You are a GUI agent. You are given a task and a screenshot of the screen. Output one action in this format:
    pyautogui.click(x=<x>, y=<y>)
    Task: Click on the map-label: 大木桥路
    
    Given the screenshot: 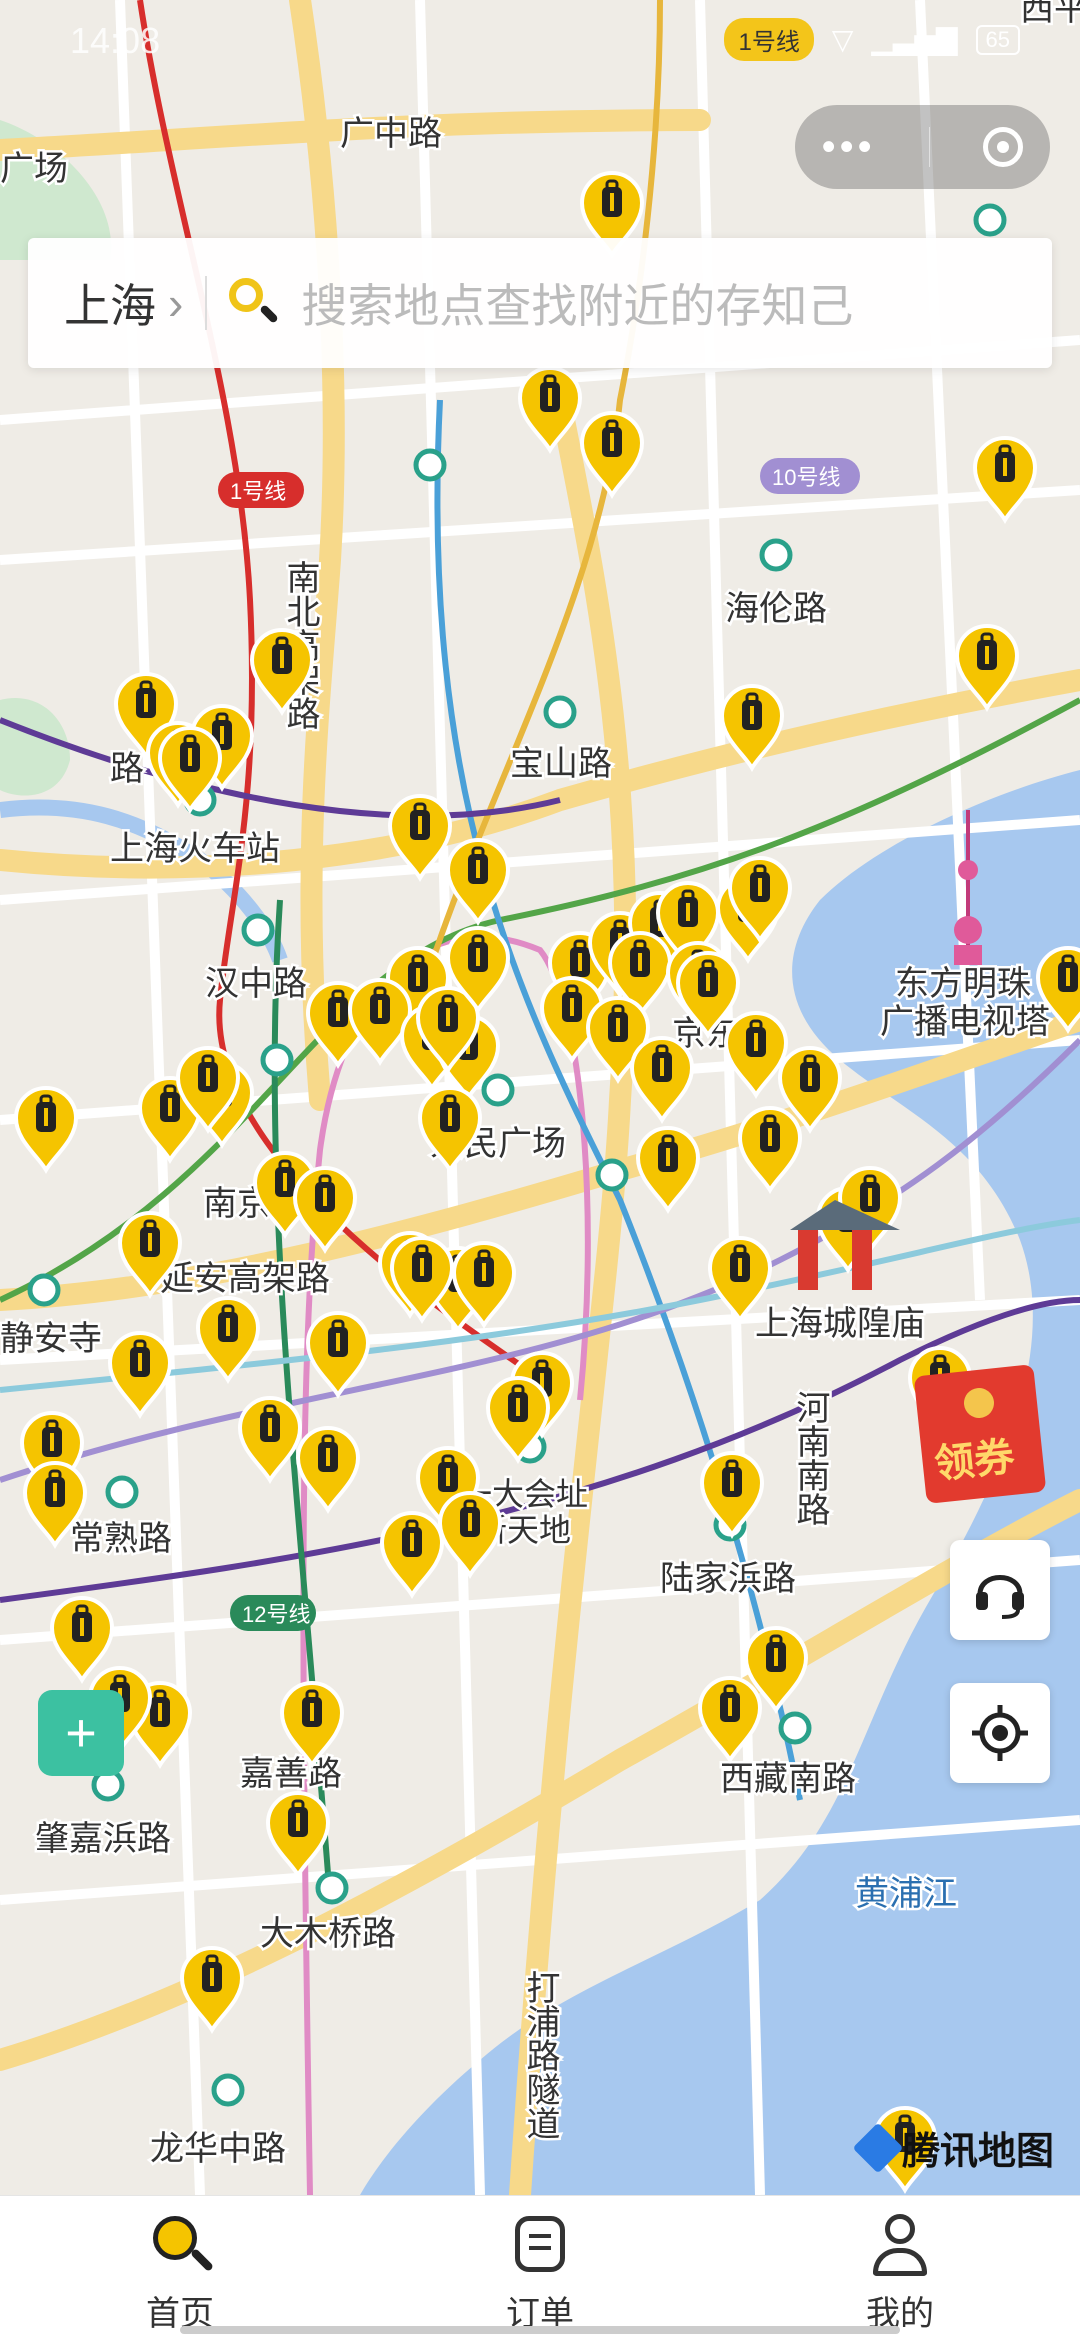 What is the action you would take?
    pyautogui.click(x=328, y=1934)
    